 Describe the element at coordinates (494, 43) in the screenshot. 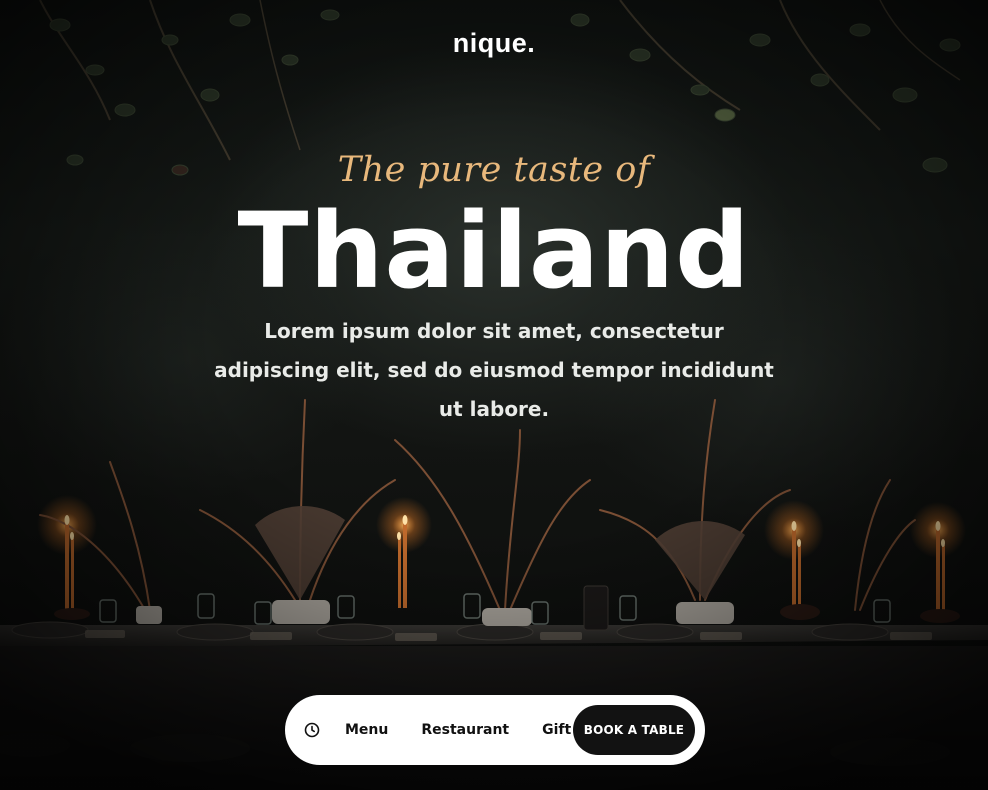

I see `brand-logo: nique.` at that location.